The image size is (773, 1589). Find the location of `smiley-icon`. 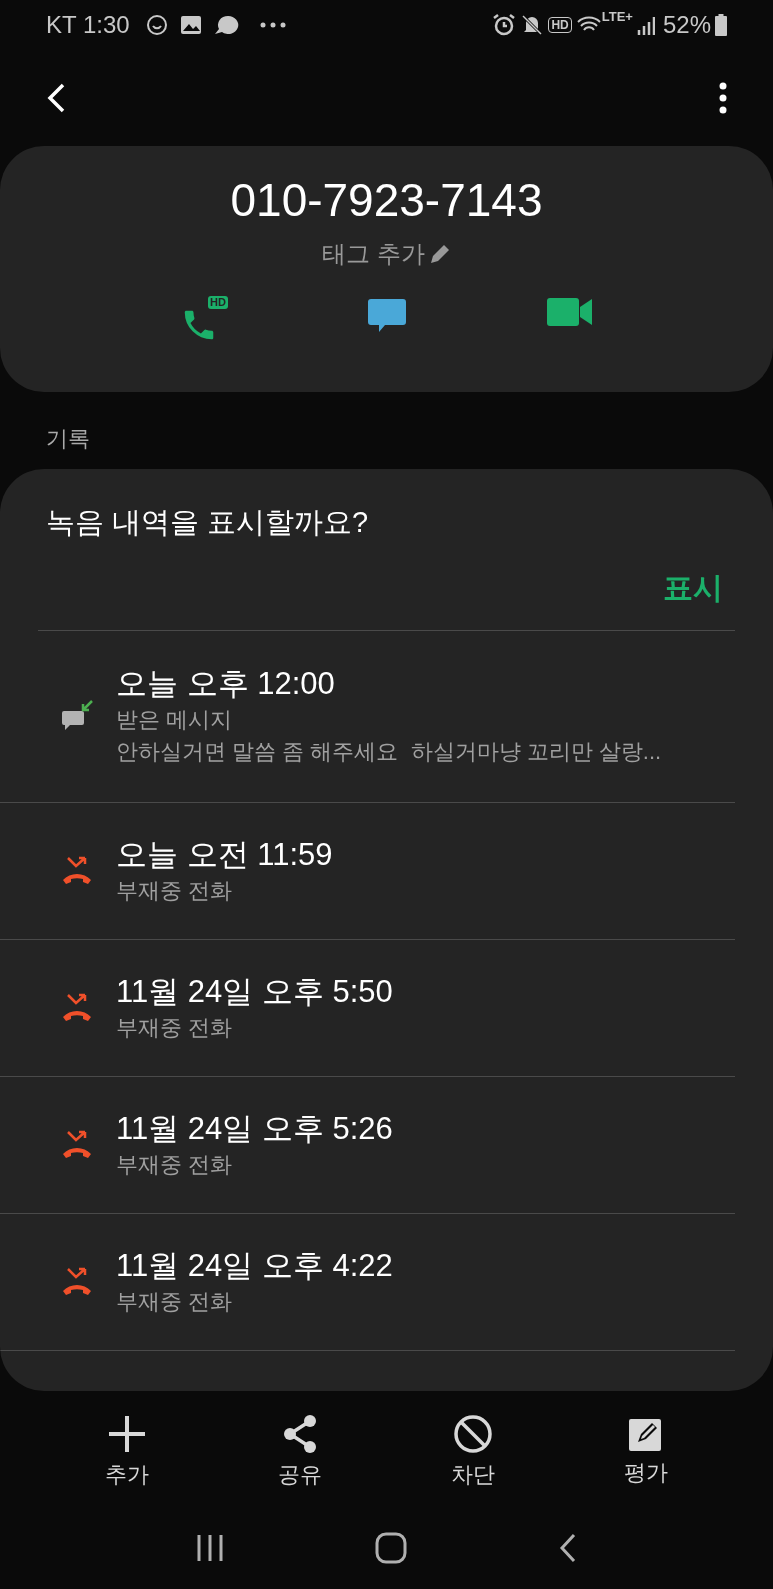

smiley-icon is located at coordinates (156, 25).